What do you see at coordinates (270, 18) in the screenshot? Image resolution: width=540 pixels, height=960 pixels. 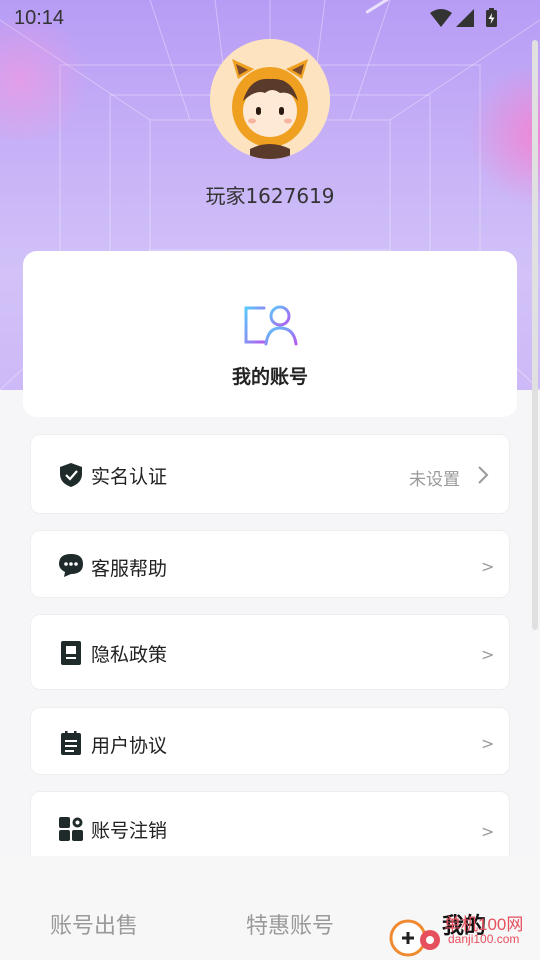 I see `status-bar: 10:14` at bounding box center [270, 18].